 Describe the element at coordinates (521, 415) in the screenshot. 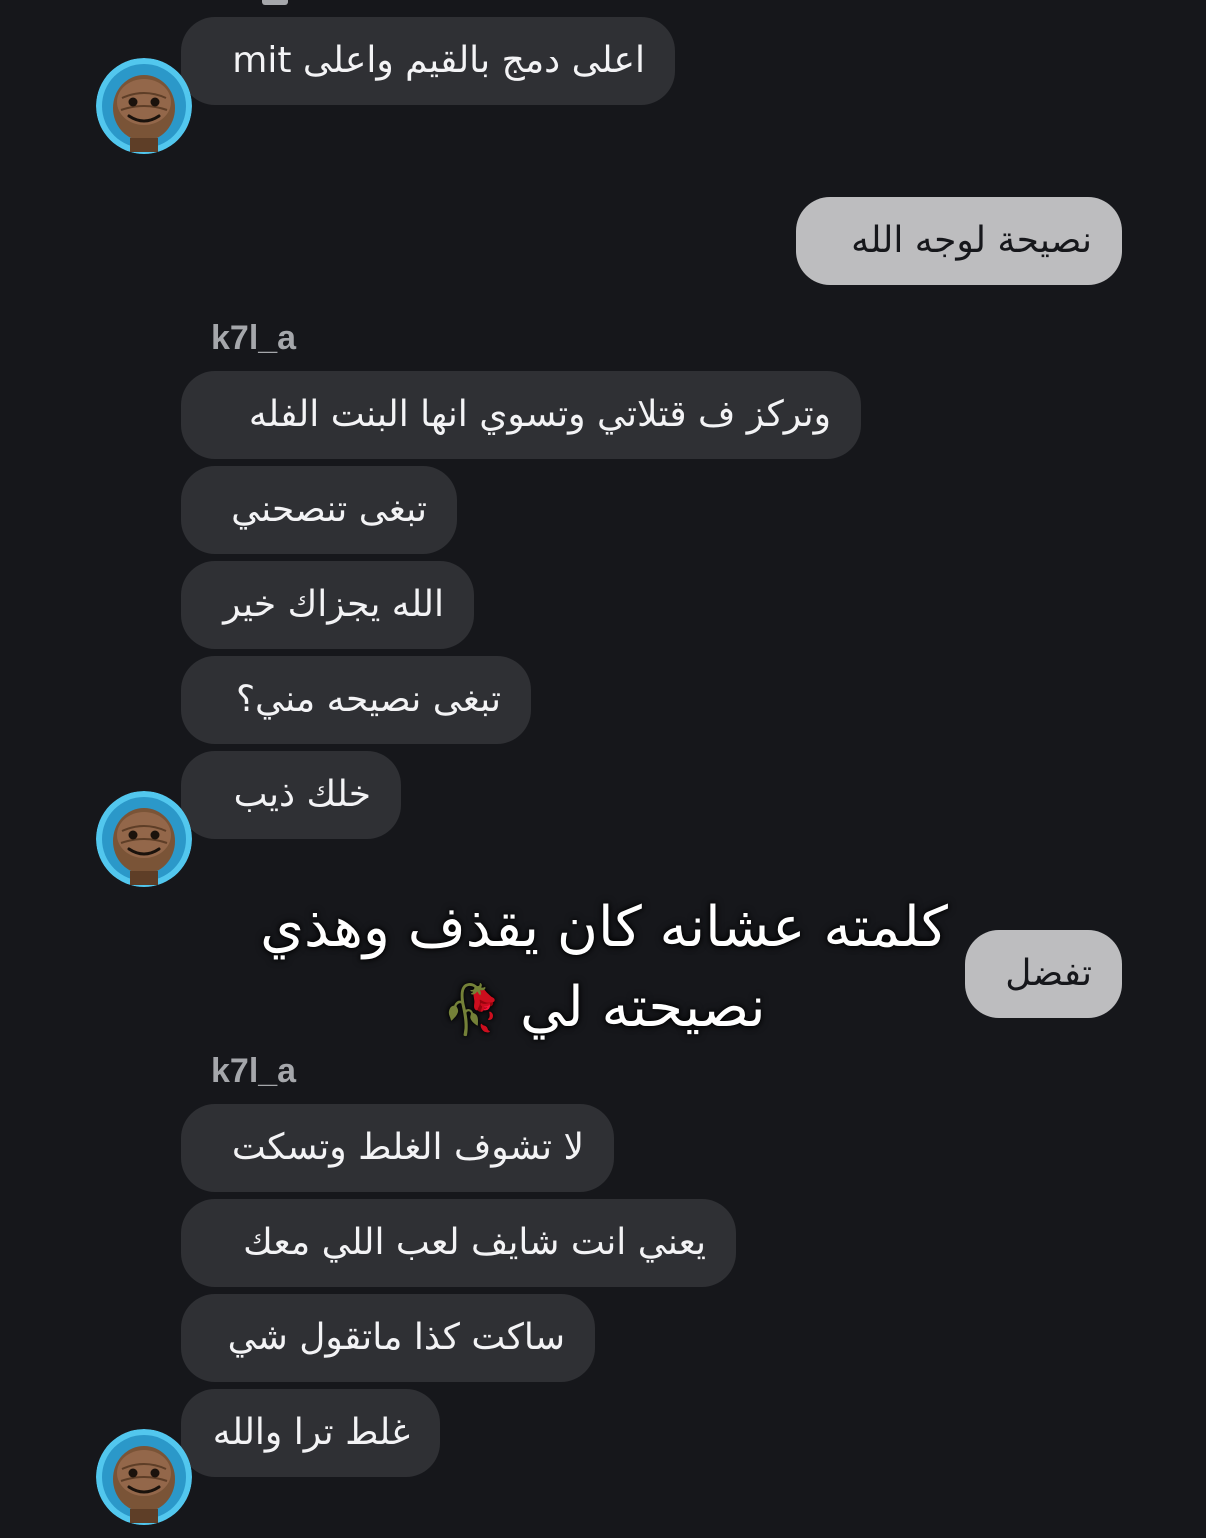

I see `message-bubble-incoming: وتركز ف قتلاتي وتسوي انها البنت الفله` at that location.